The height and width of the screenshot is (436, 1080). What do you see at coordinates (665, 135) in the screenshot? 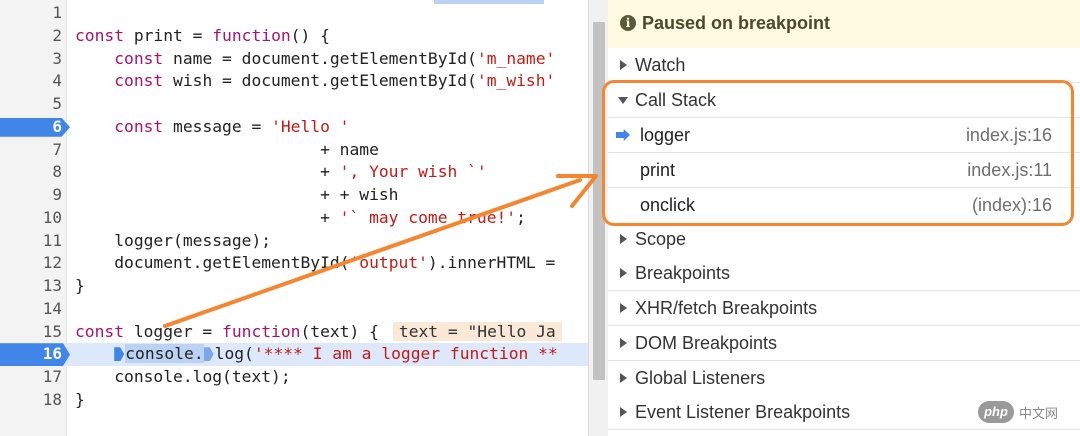
I see `frame-name: logger` at bounding box center [665, 135].